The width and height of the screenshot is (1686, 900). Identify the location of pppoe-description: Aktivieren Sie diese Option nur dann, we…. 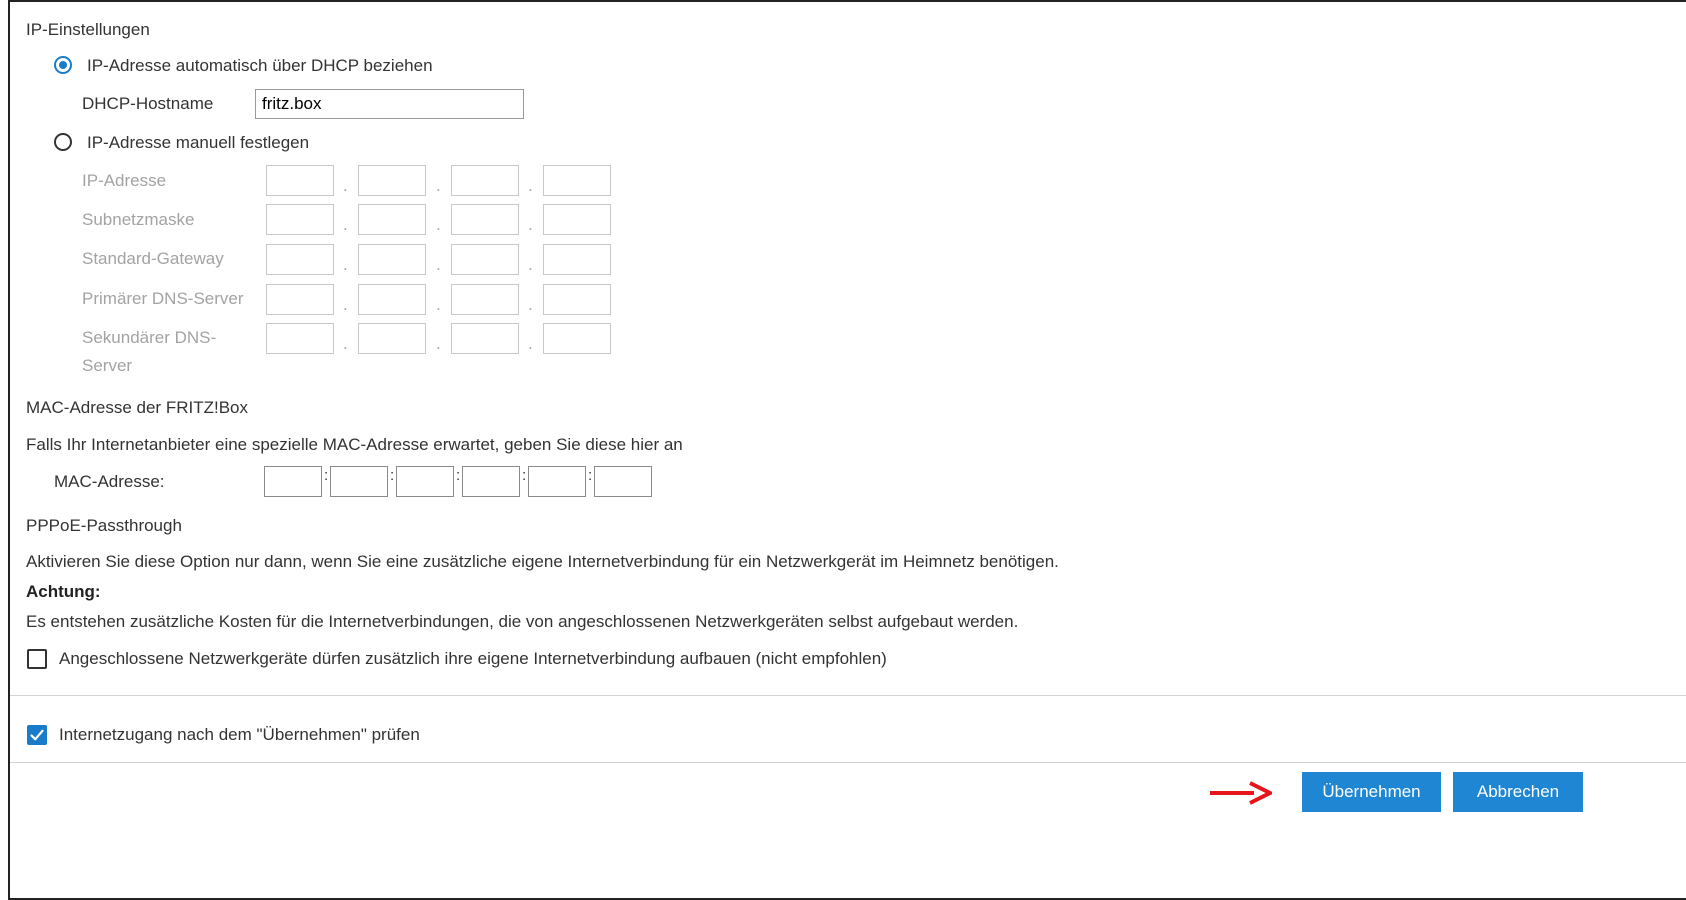
(542, 561).